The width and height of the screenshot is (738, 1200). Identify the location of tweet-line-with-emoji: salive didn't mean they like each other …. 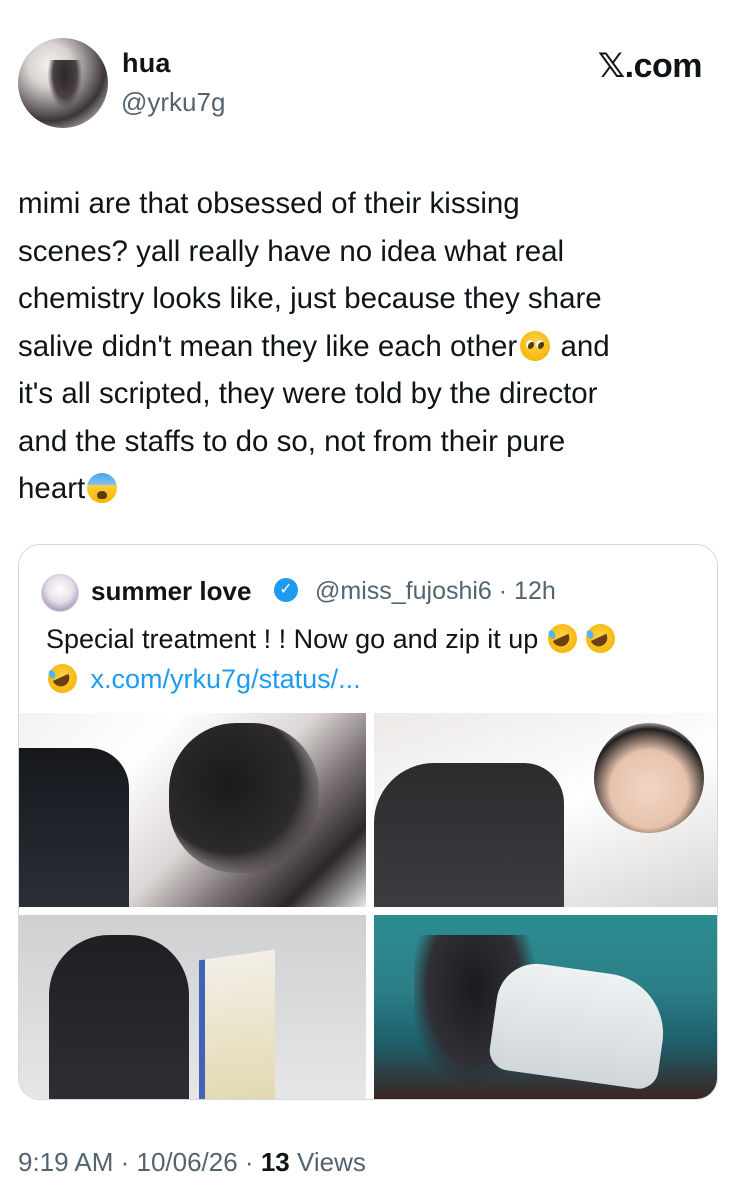
(368, 347).